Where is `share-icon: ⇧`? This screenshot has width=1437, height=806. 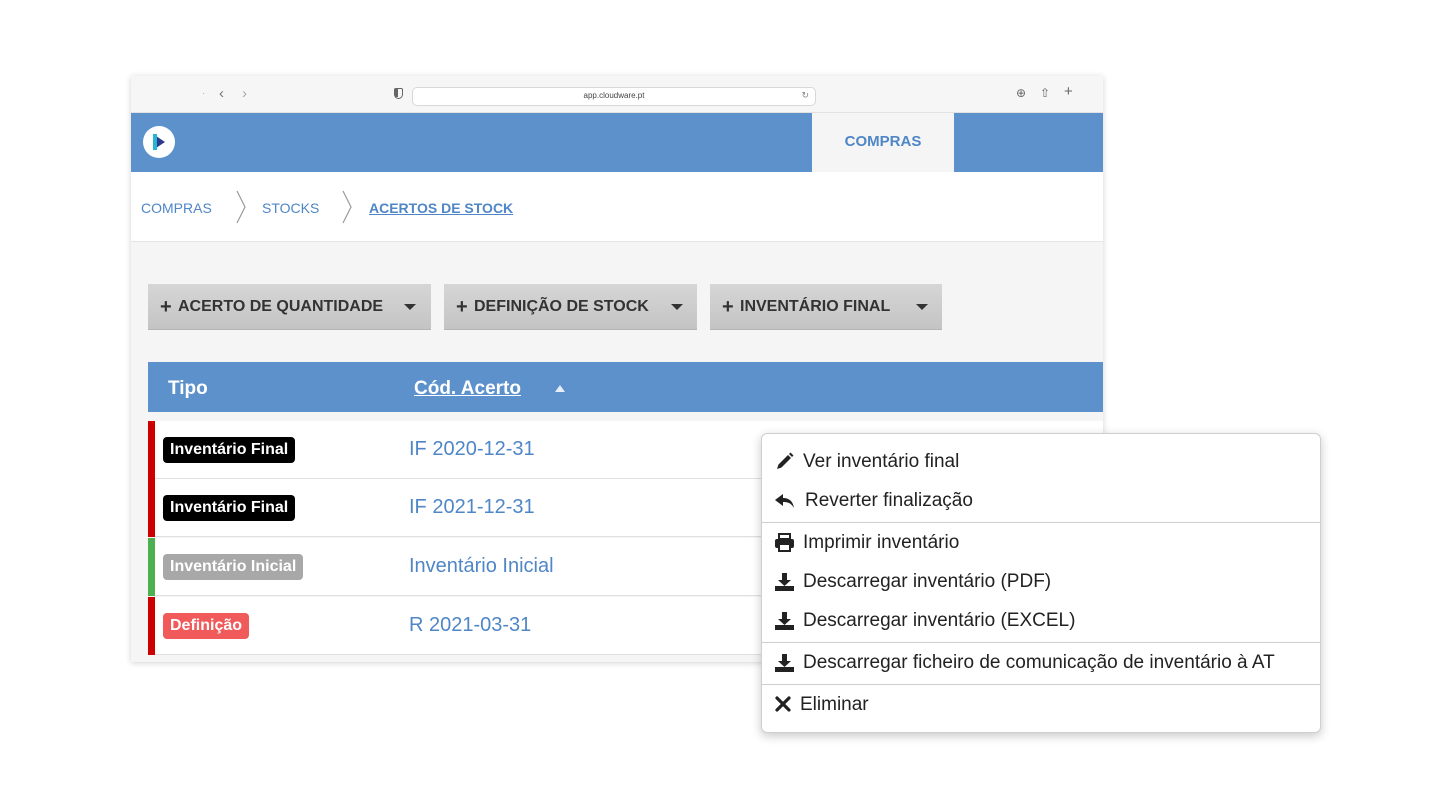 share-icon: ⇧ is located at coordinates (1045, 93).